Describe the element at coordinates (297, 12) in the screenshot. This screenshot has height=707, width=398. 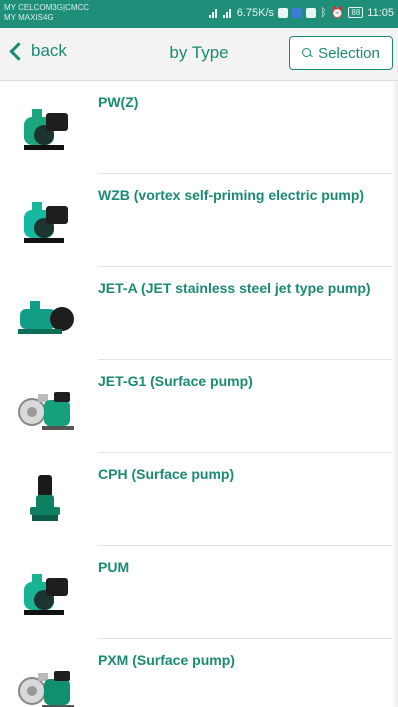
I see `app-icon` at that location.